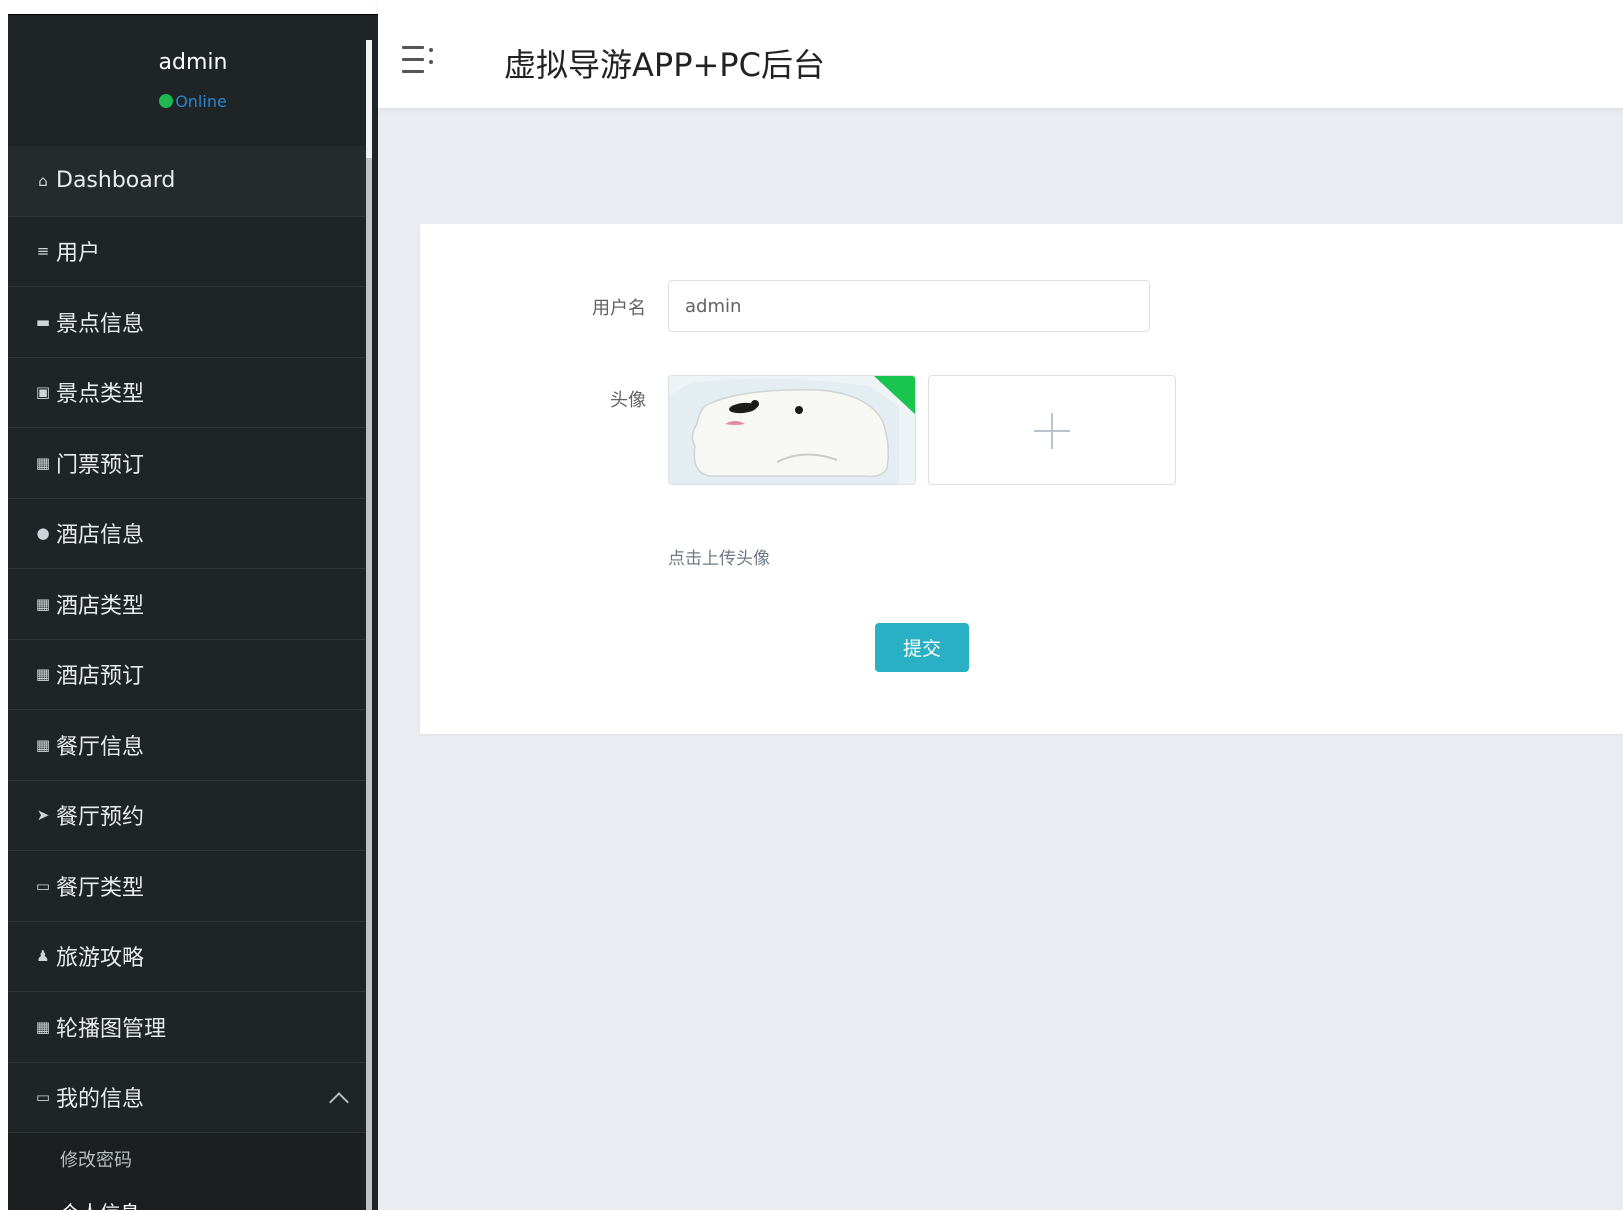 Image resolution: width=1623 pixels, height=1210 pixels. Describe the element at coordinates (43, 180) in the screenshot. I see `home-icon: ⌂` at that location.